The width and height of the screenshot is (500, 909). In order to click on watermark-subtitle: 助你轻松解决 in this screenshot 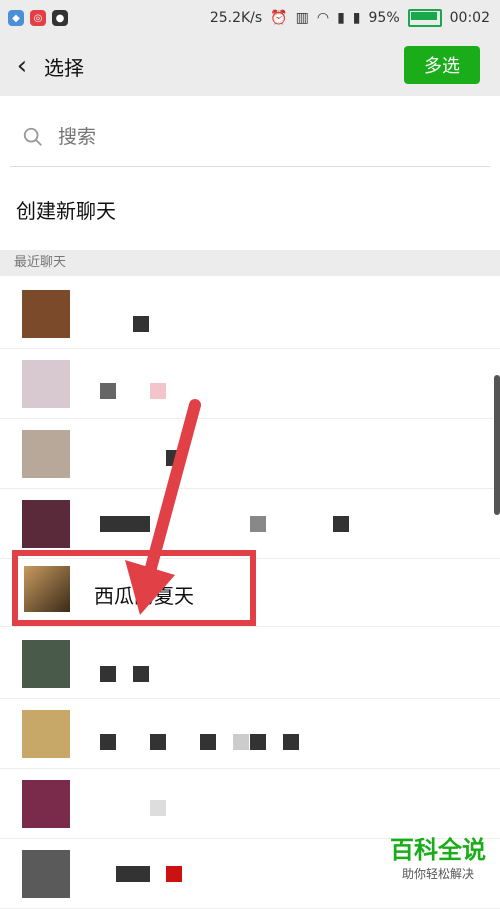, I will do `click(437, 874)`.